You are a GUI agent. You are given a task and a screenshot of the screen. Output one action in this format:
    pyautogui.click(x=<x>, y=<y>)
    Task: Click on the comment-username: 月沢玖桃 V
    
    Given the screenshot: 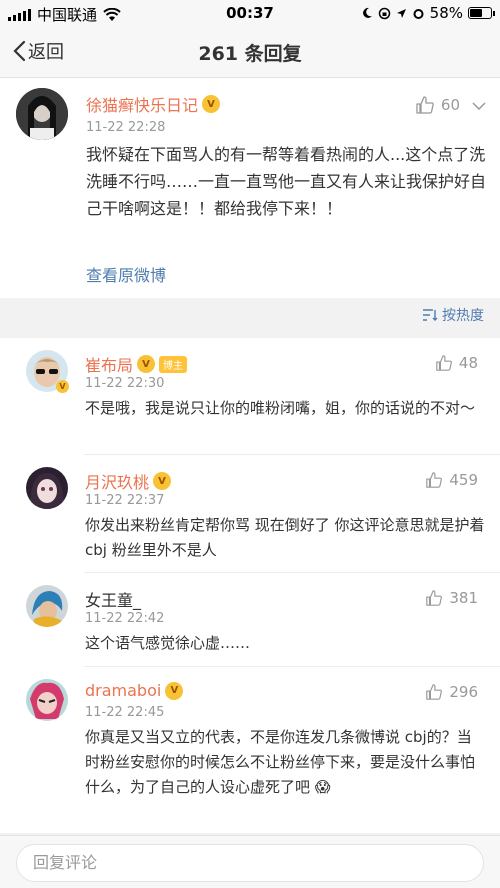 What is the action you would take?
    pyautogui.click(x=128, y=481)
    